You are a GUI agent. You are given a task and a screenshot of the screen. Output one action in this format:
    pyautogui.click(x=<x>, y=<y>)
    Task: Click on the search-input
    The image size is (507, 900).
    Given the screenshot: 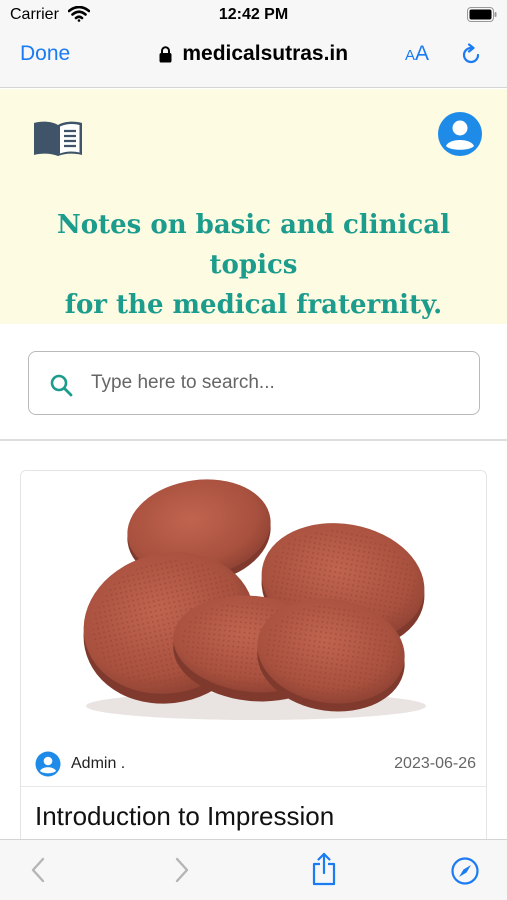 What is the action you would take?
    pyautogui.click(x=276, y=383)
    